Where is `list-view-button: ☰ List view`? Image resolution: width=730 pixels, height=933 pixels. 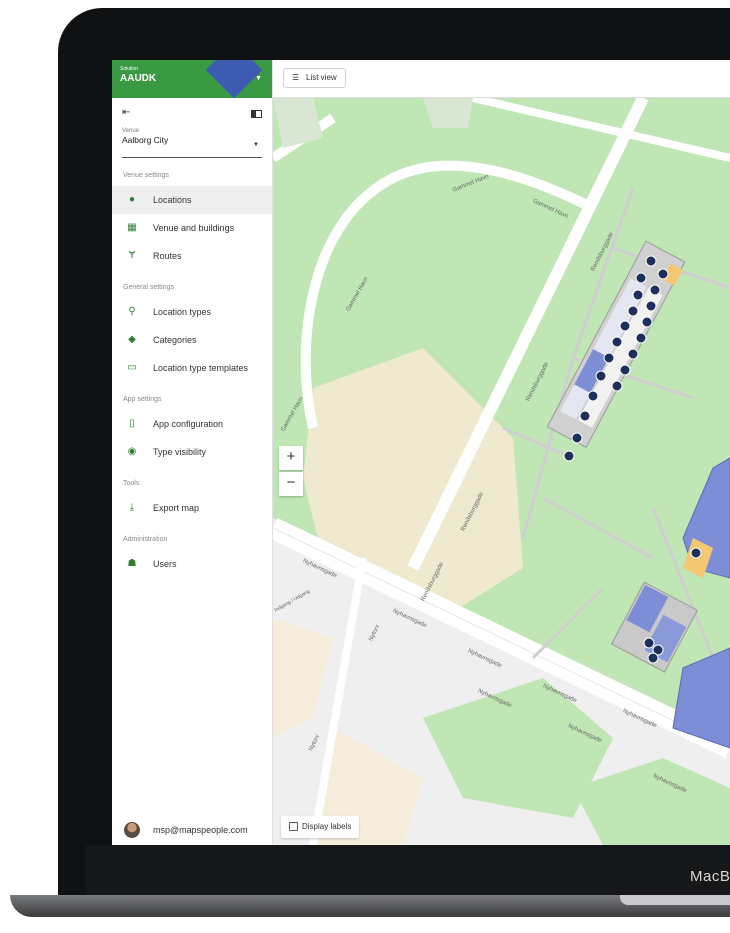 list-view-button: ☰ List view is located at coordinates (314, 78).